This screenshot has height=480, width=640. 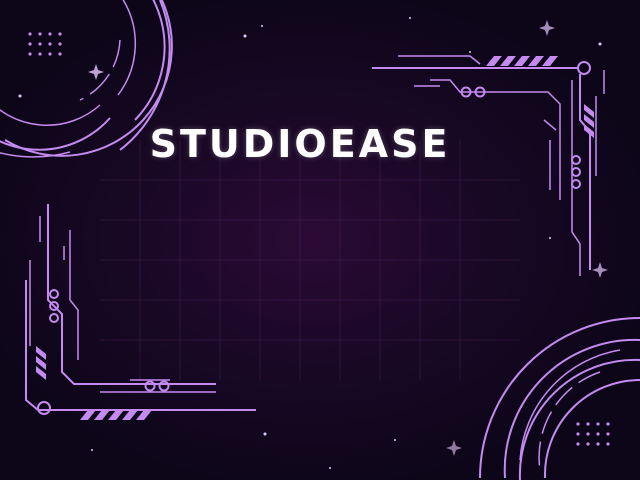 I want to click on brand-title: STUDIOEASE, so click(x=300, y=144).